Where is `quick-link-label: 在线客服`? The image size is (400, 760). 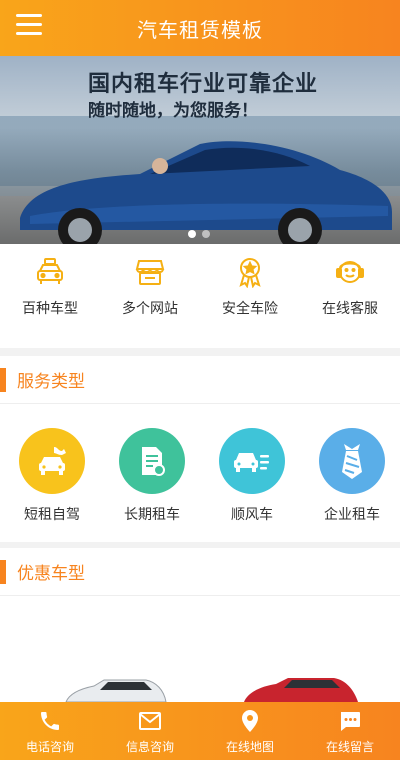 quick-link-label: 在线客服 is located at coordinates (350, 309).